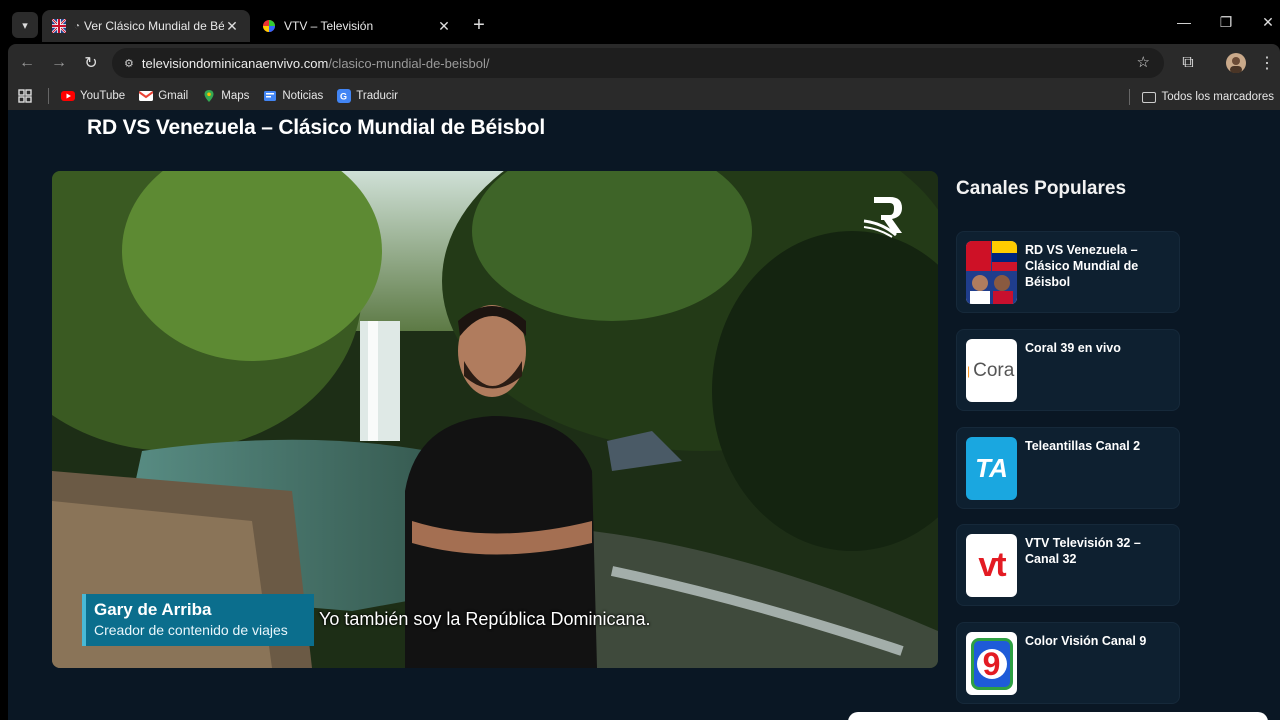 This screenshot has height=720, width=1280. I want to click on channel-thumbnail: TA, so click(991, 468).